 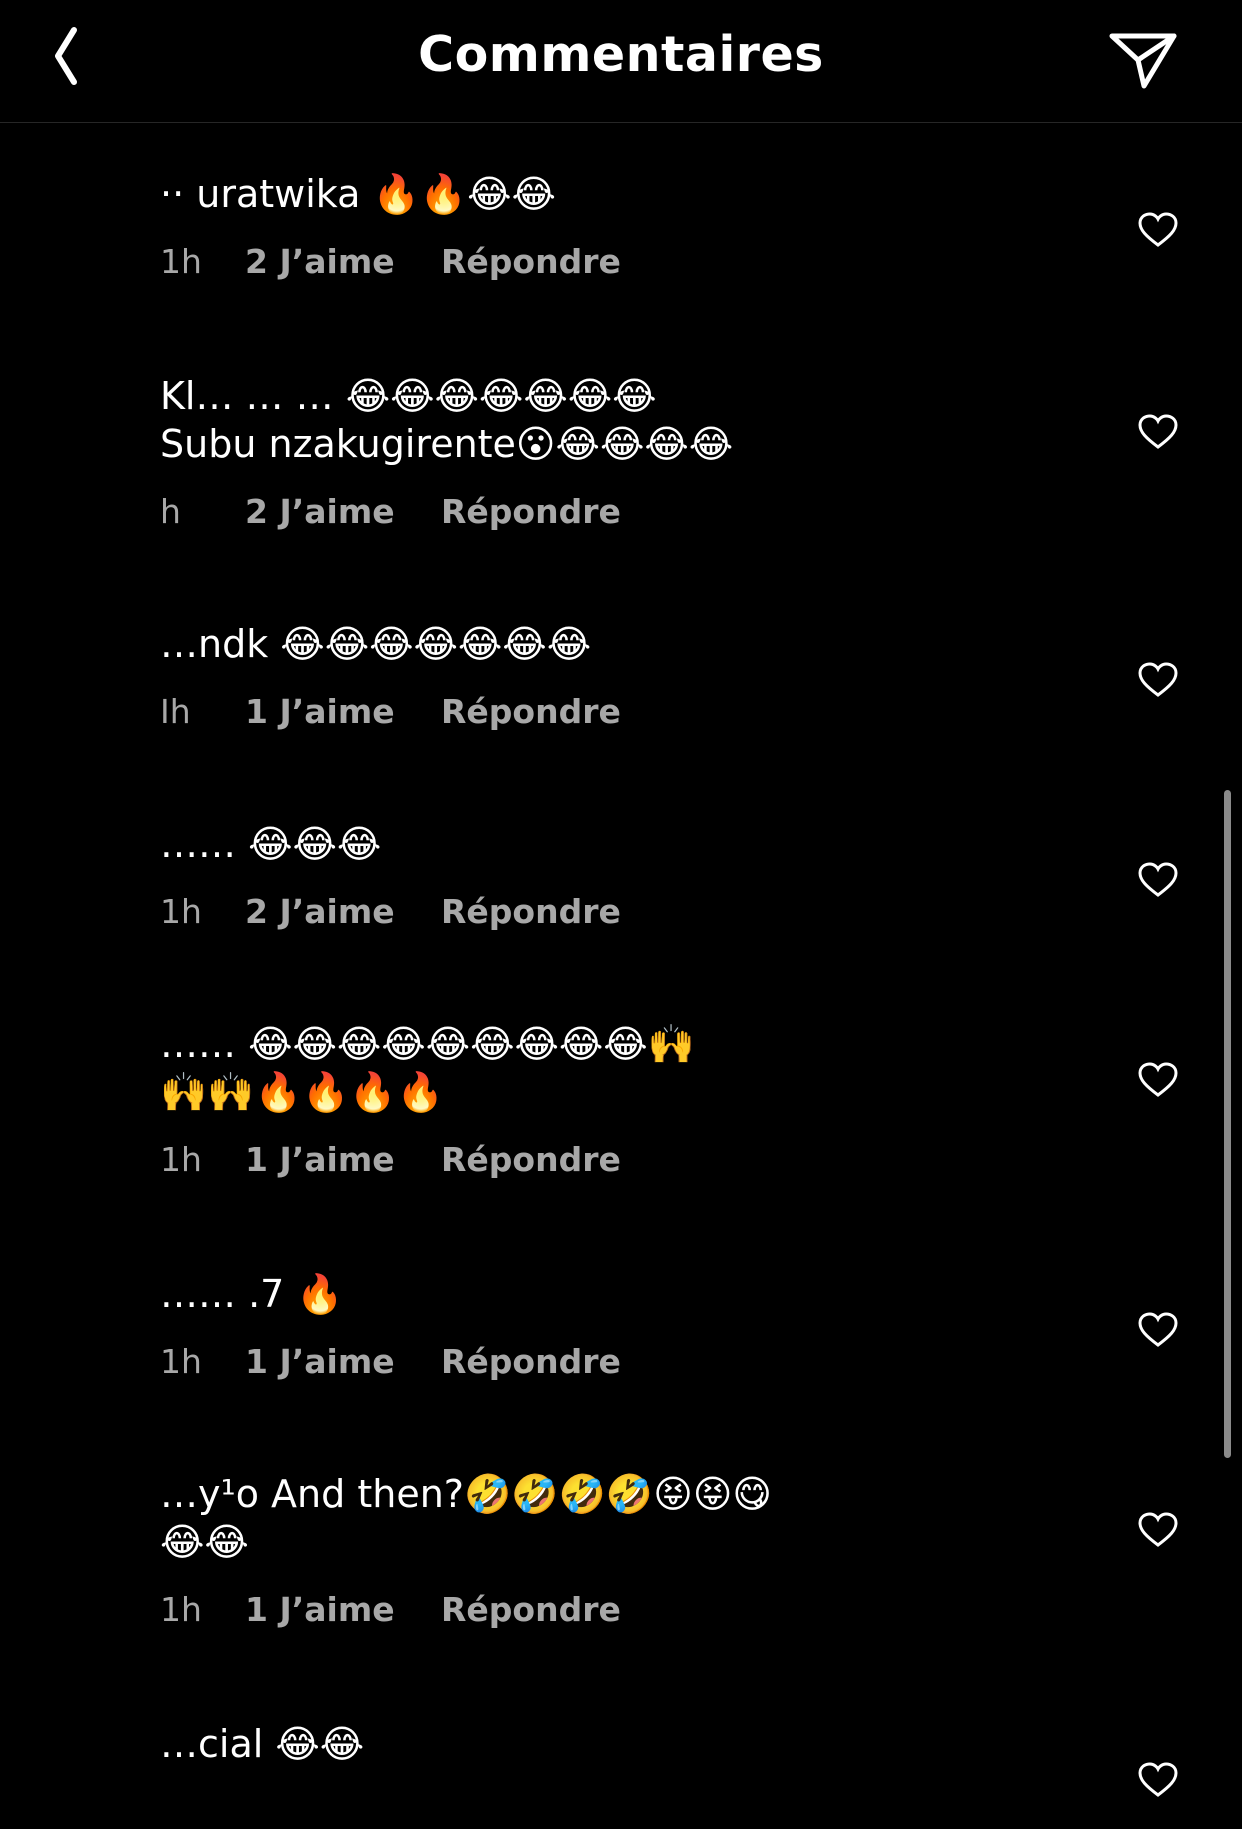 What do you see at coordinates (466, 1518) in the screenshot?
I see `comment-text: …y¹o And then?🤣🤣🤣🤣😝😝😋 😂😂` at bounding box center [466, 1518].